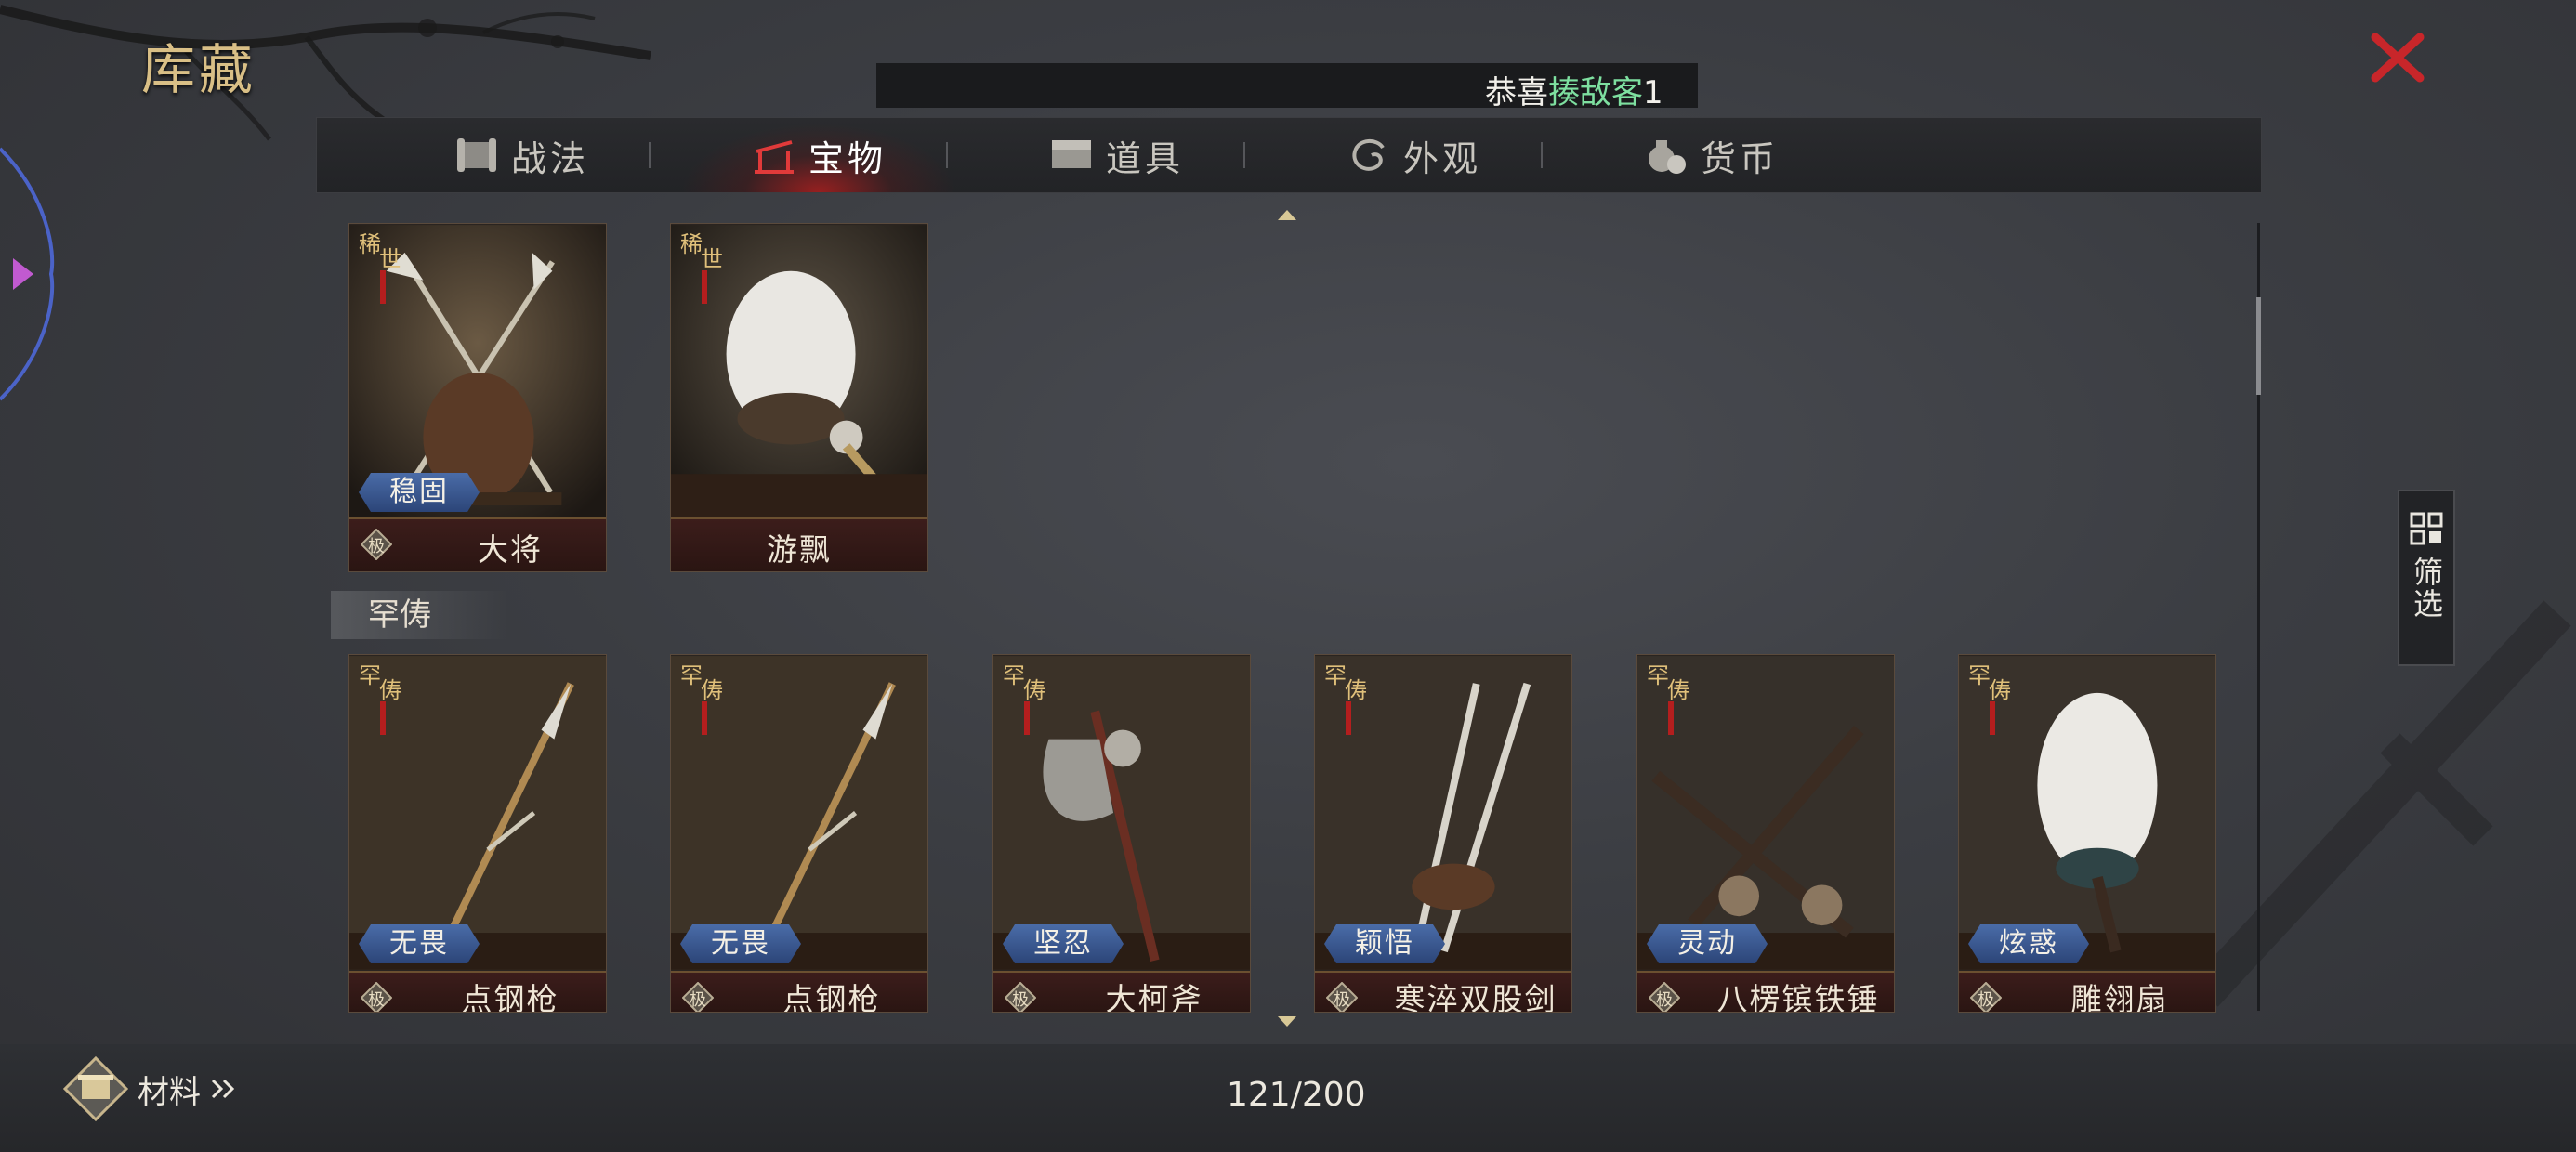 This screenshot has height=1152, width=2576. Describe the element at coordinates (1287, 85) in the screenshot. I see `announcement-ticker: 恭喜揍敌客1` at that location.